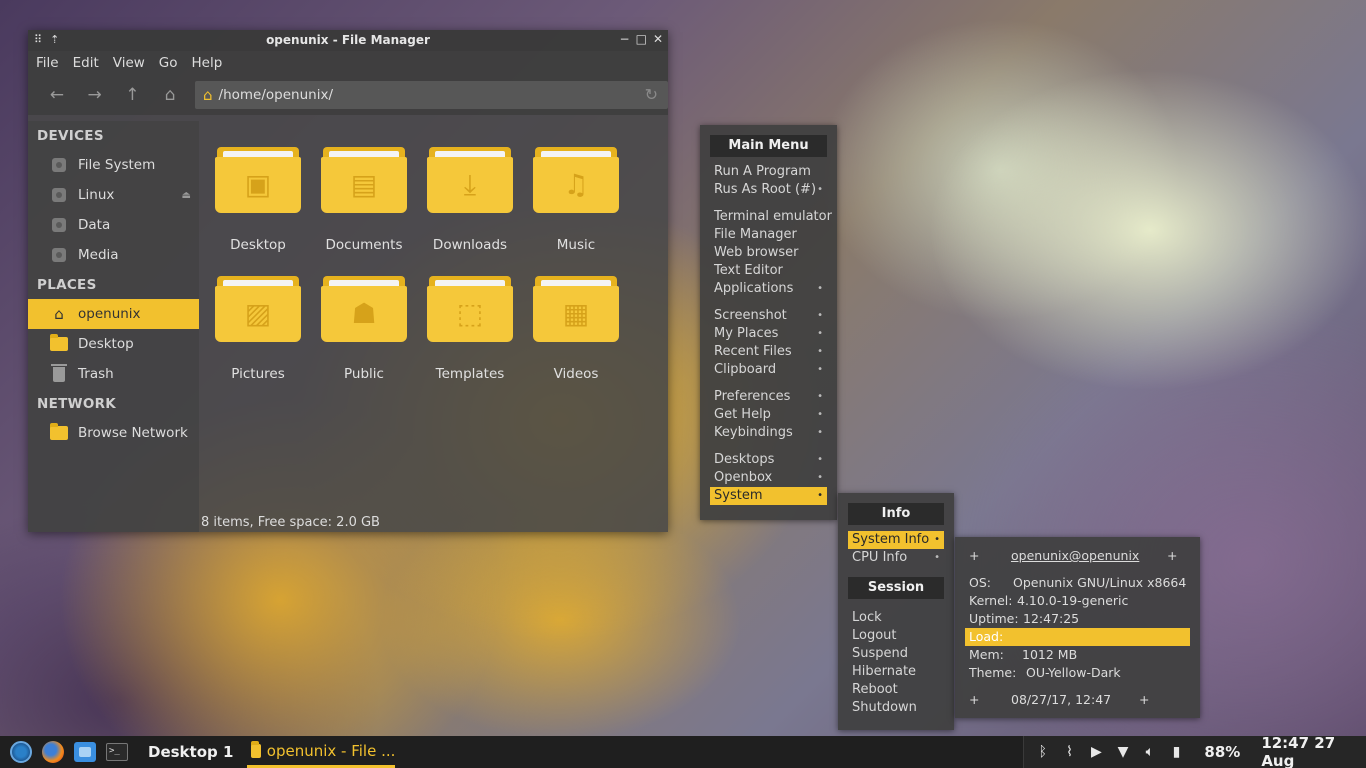 The height and width of the screenshot is (768, 1366). What do you see at coordinates (113, 314) in the screenshot?
I see `sidebar-item-openunix: ⌂ openunix` at bounding box center [113, 314].